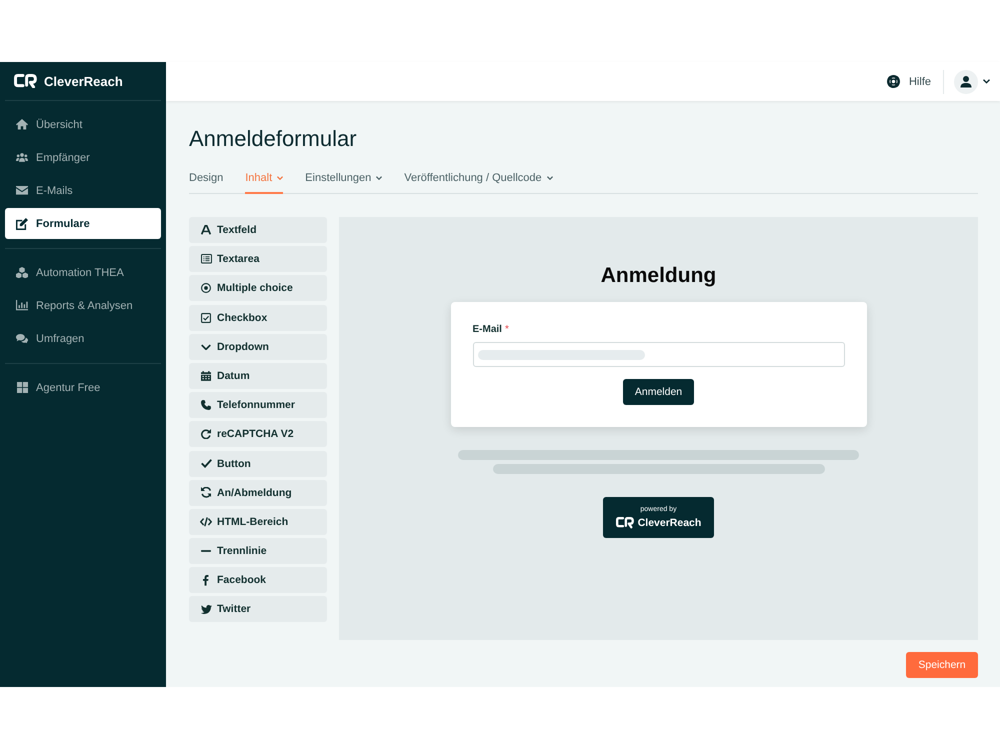 Image resolution: width=1000 pixels, height=750 pixels. What do you see at coordinates (206, 522) in the screenshot?
I see `code-icon` at bounding box center [206, 522].